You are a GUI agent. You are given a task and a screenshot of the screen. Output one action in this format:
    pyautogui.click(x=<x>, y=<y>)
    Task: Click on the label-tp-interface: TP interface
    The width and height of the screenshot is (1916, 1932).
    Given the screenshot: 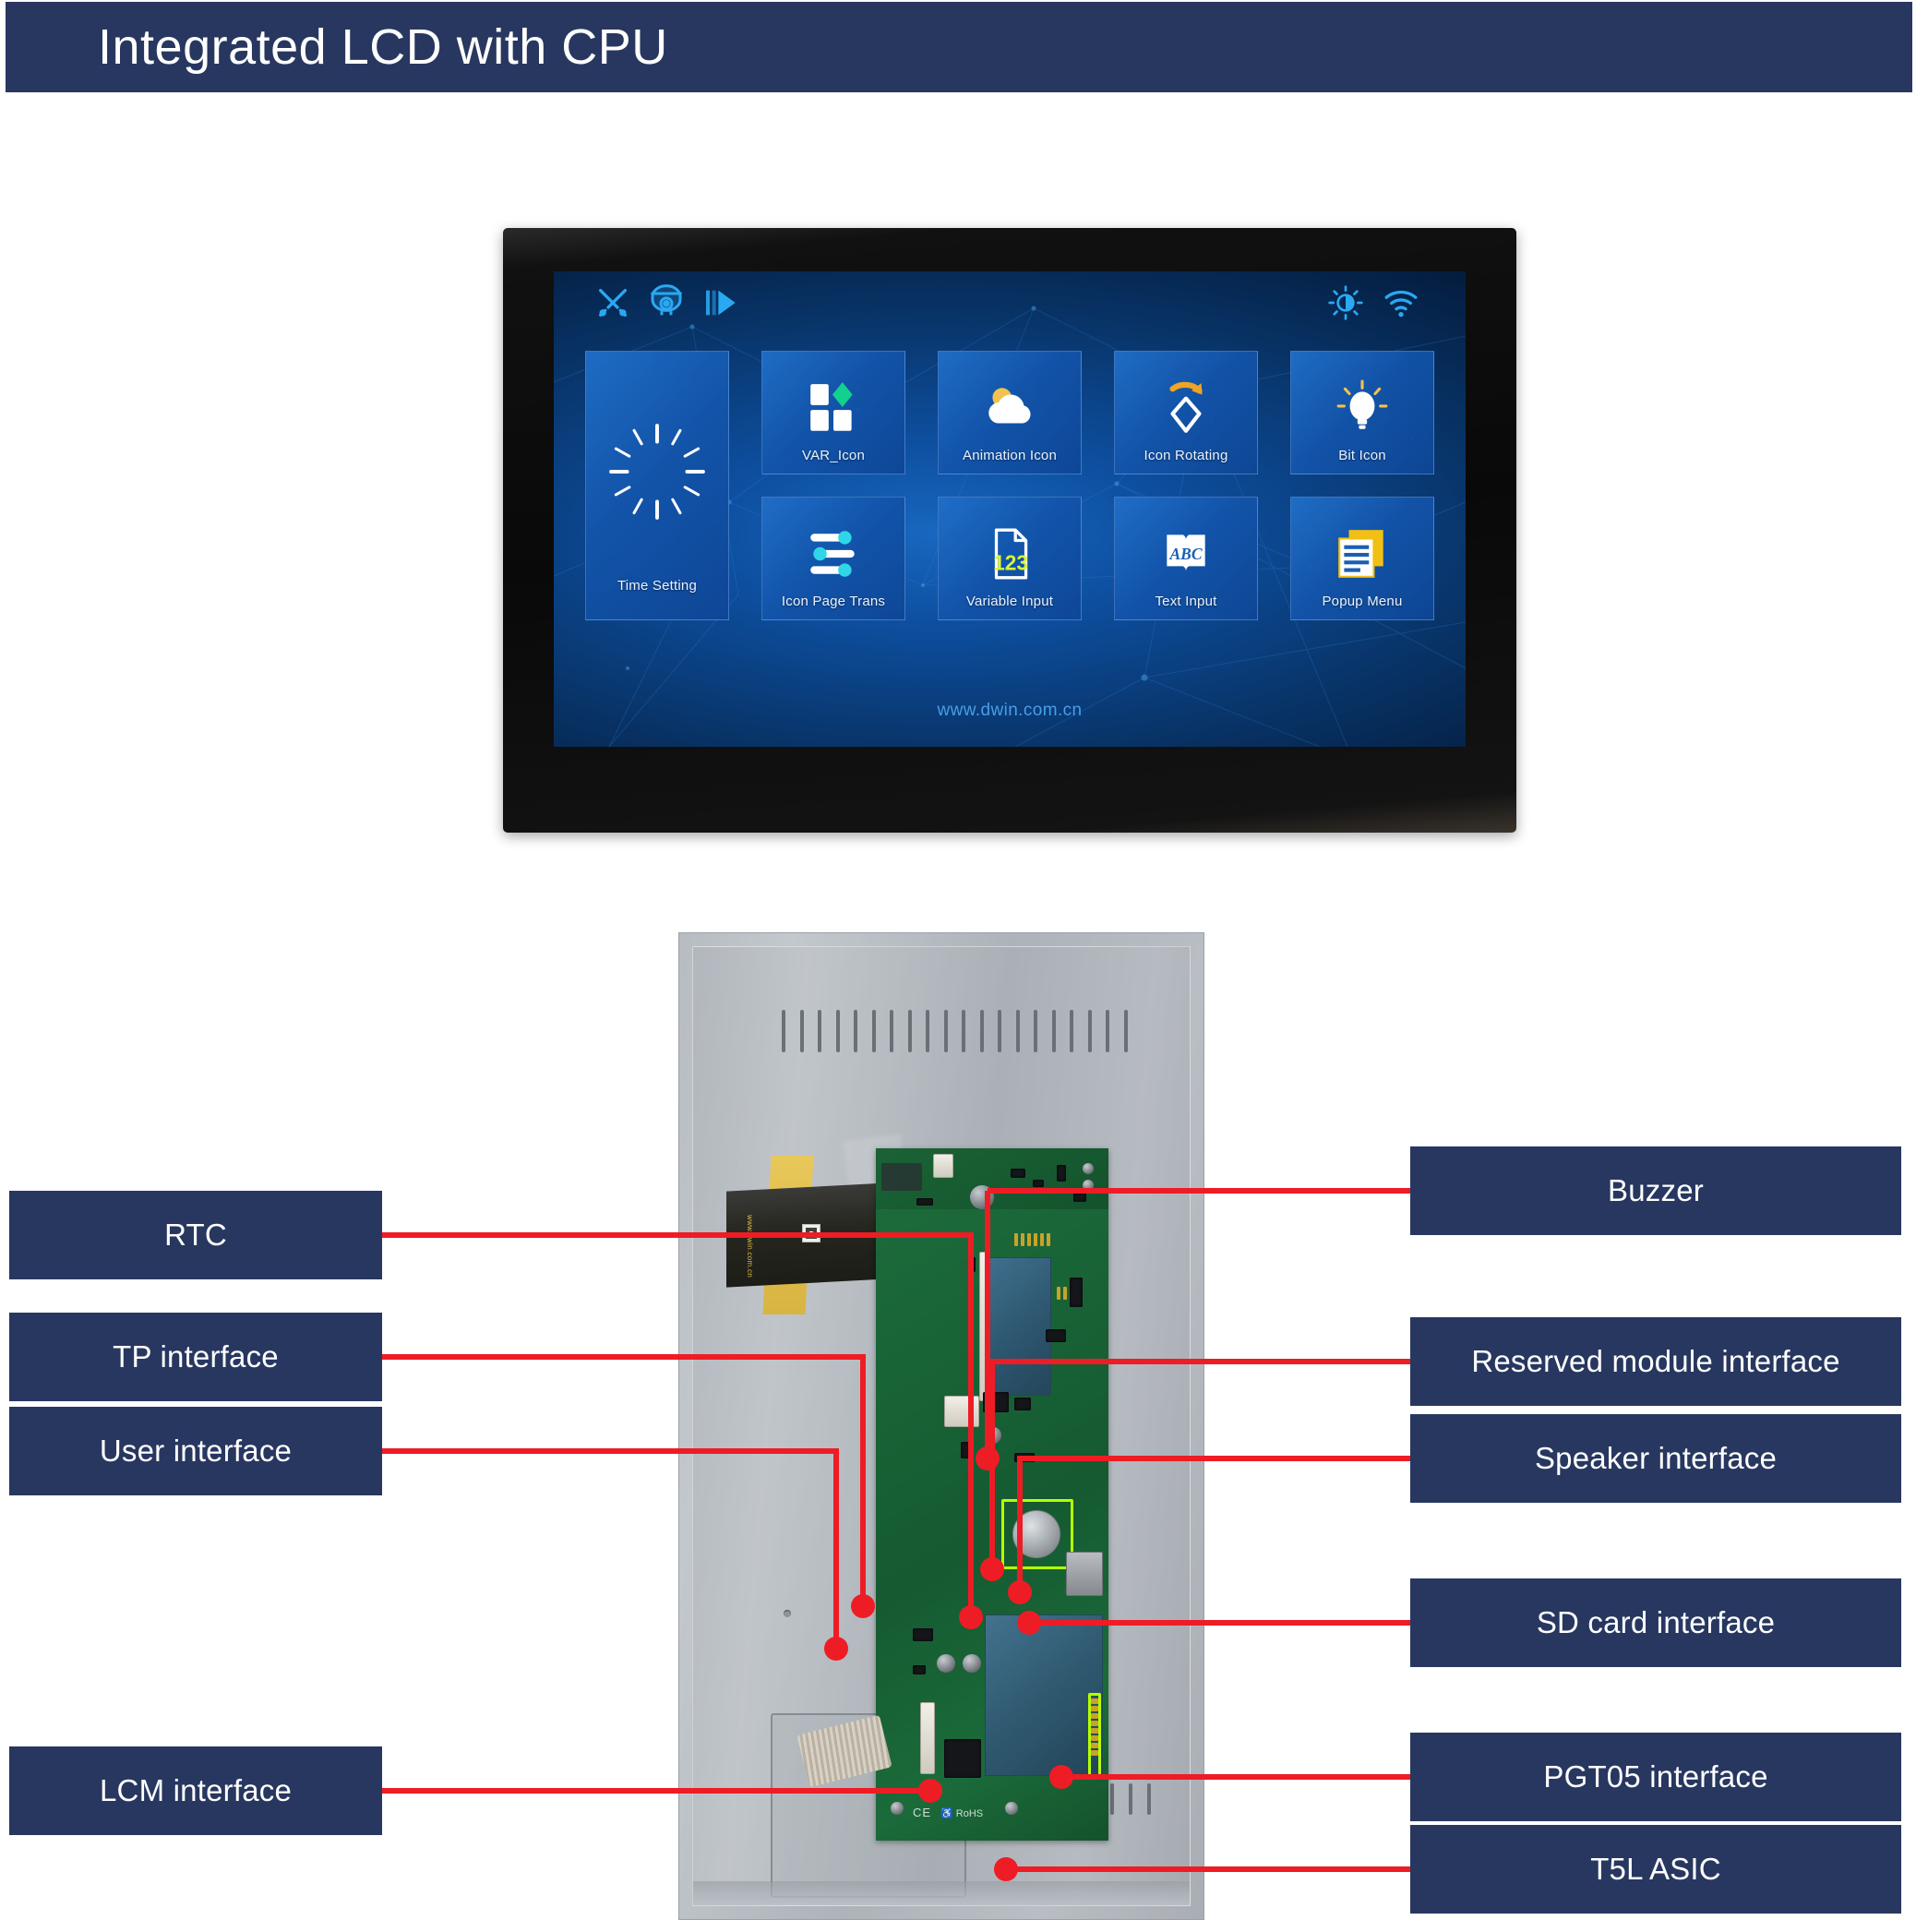 What is the action you would take?
    pyautogui.click(x=195, y=1357)
    